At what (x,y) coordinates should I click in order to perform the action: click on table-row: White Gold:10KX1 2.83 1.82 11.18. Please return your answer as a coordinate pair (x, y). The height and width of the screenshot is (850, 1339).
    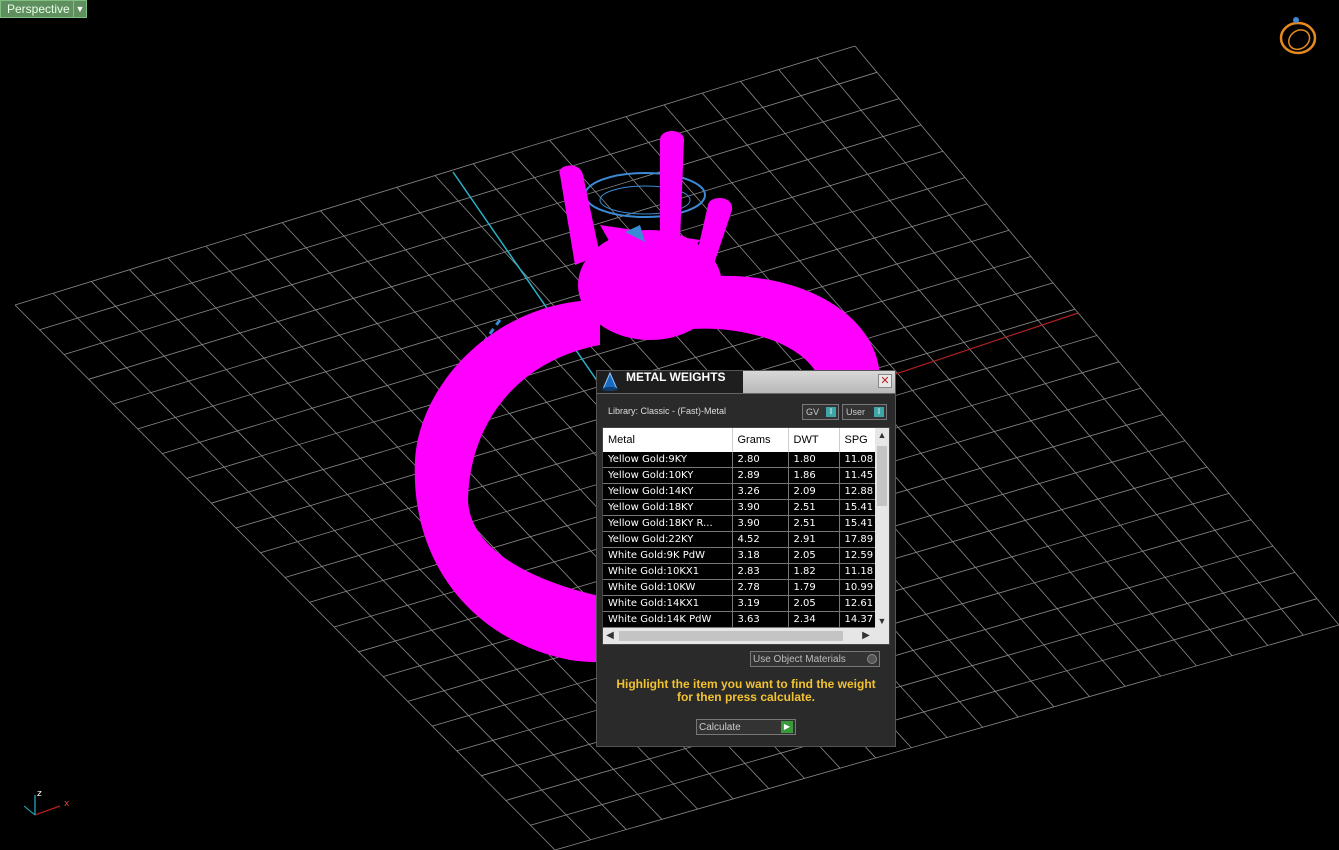
    Looking at the image, I should click on (739, 571).